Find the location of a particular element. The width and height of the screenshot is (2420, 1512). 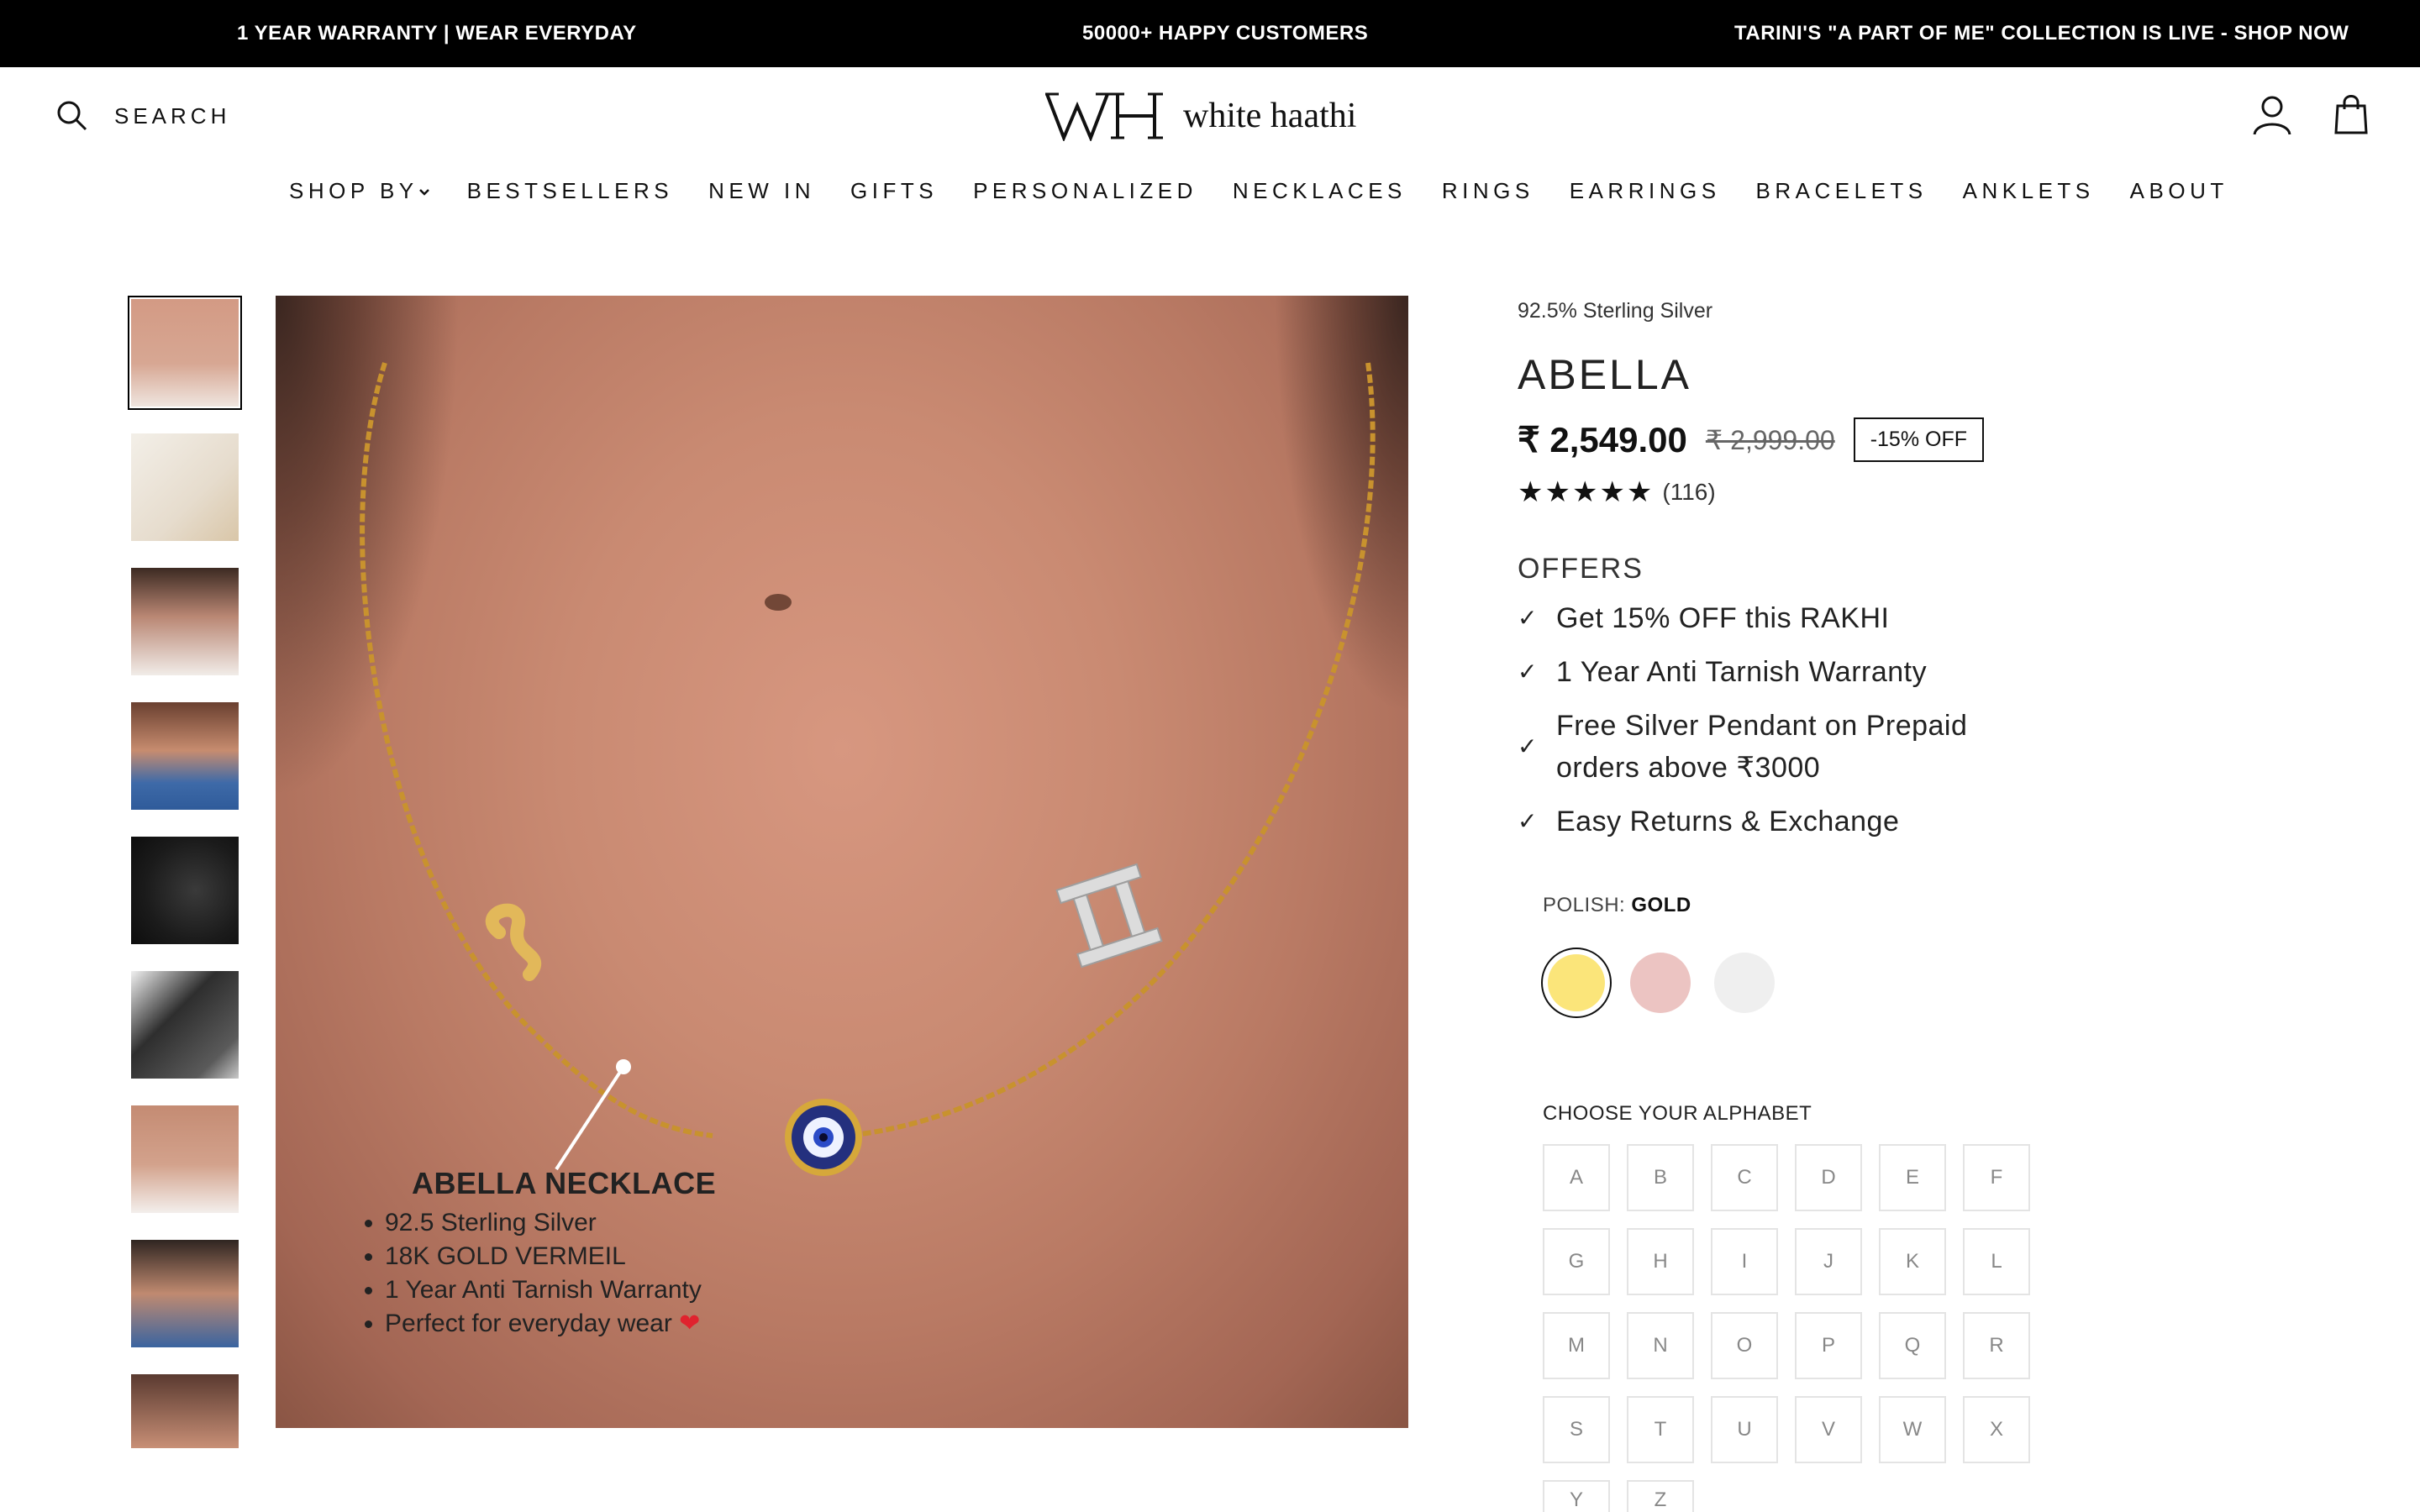

thumbnail-strip is located at coordinates (187, 884).